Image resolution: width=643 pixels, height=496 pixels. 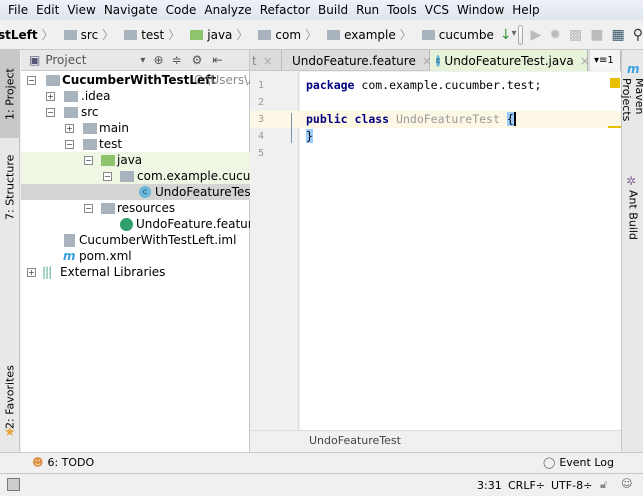 What do you see at coordinates (217, 60) in the screenshot?
I see `hide-icon: ⇤` at bounding box center [217, 60].